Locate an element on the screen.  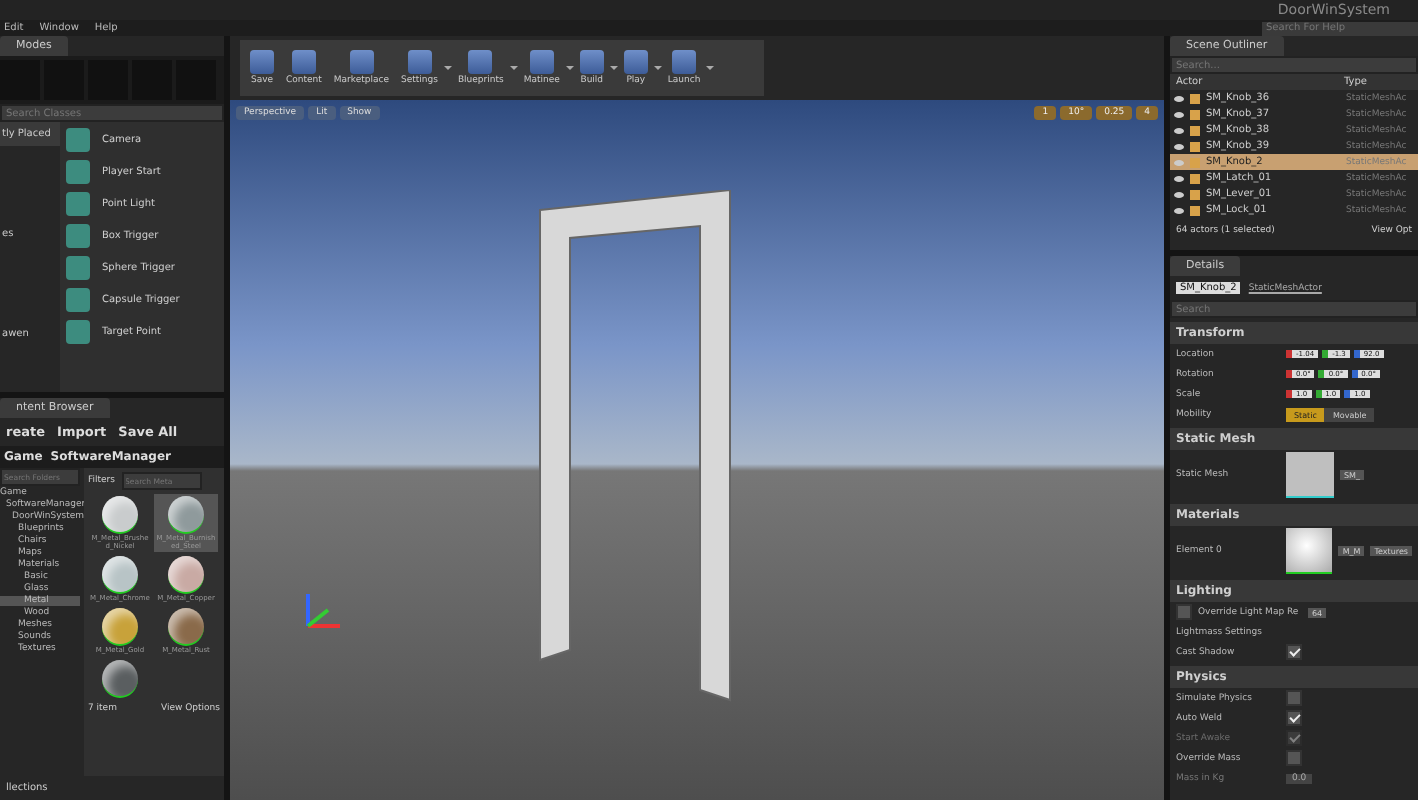
mesh-thumbnail is located at coordinates (1310, 475).